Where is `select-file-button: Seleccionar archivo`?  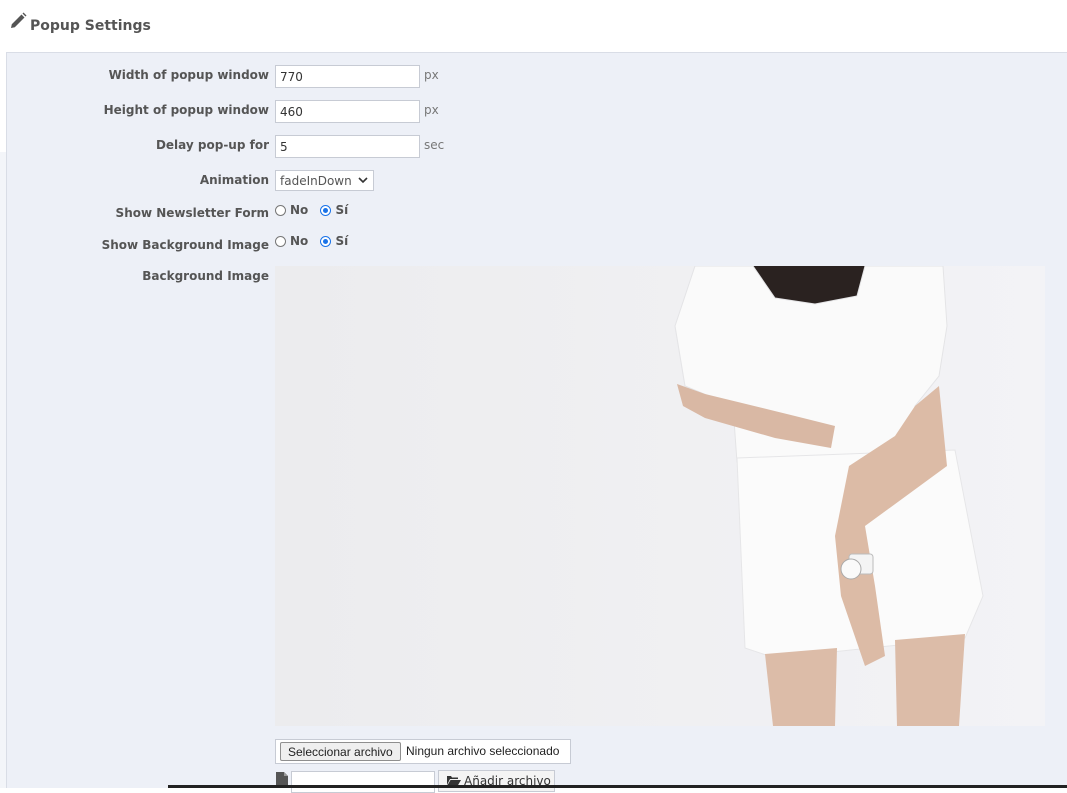 select-file-button: Seleccionar archivo is located at coordinates (340, 751).